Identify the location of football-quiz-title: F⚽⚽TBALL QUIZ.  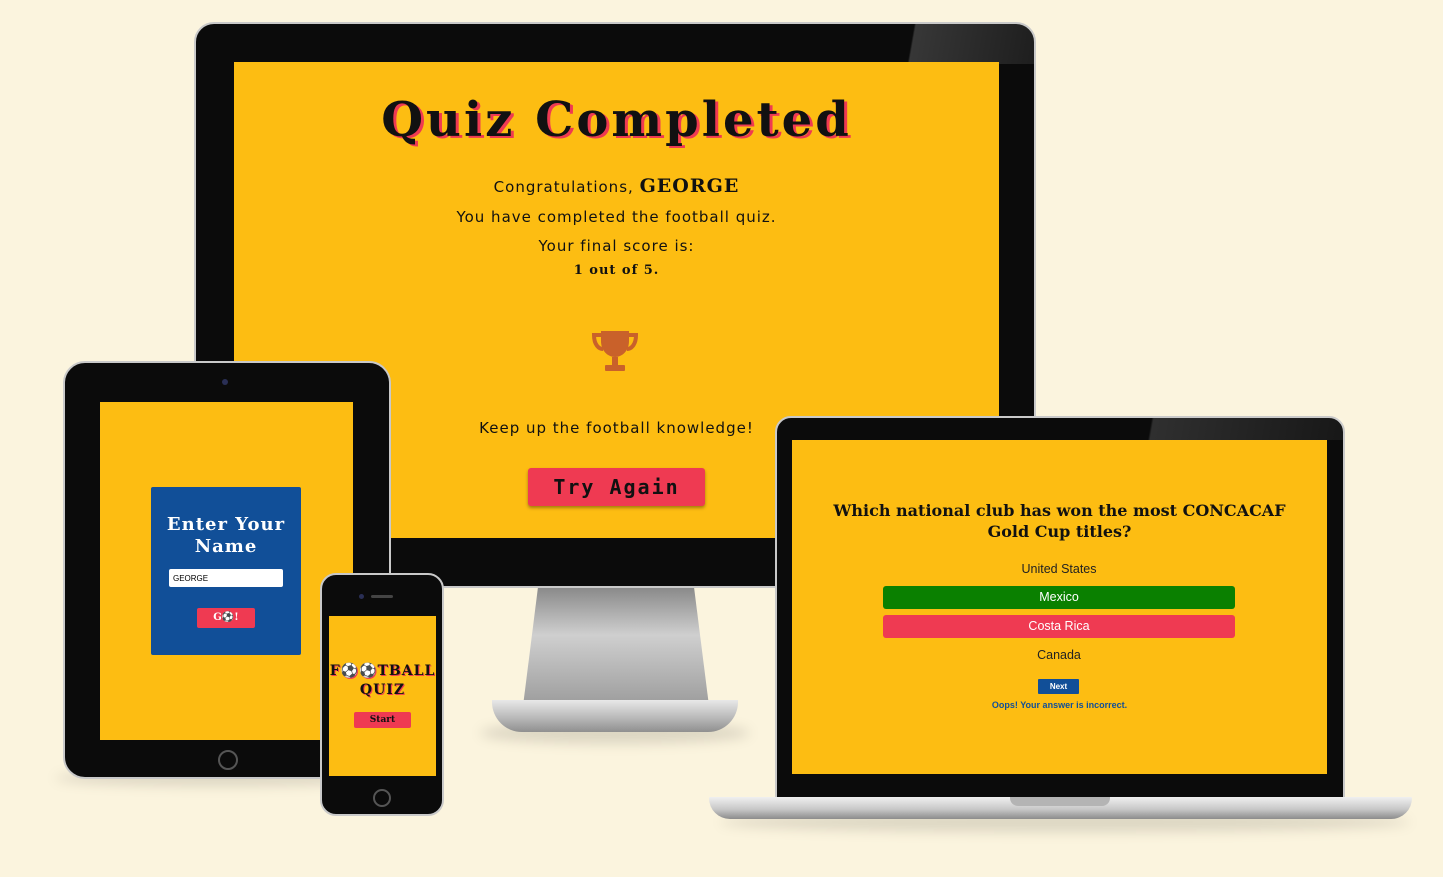
(382, 681).